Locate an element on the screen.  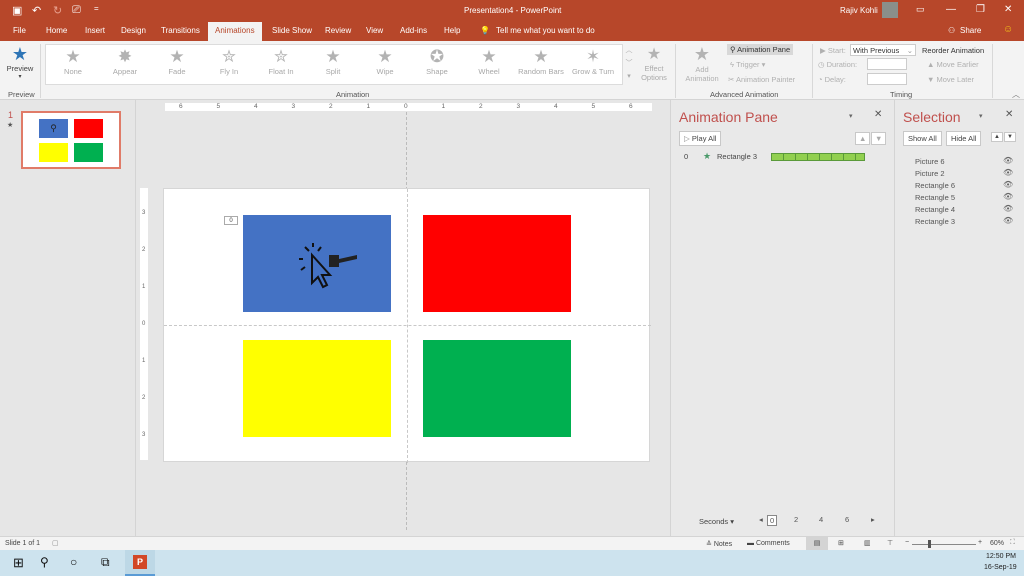
zoom-slider-thumb is located at coordinates (929, 544).